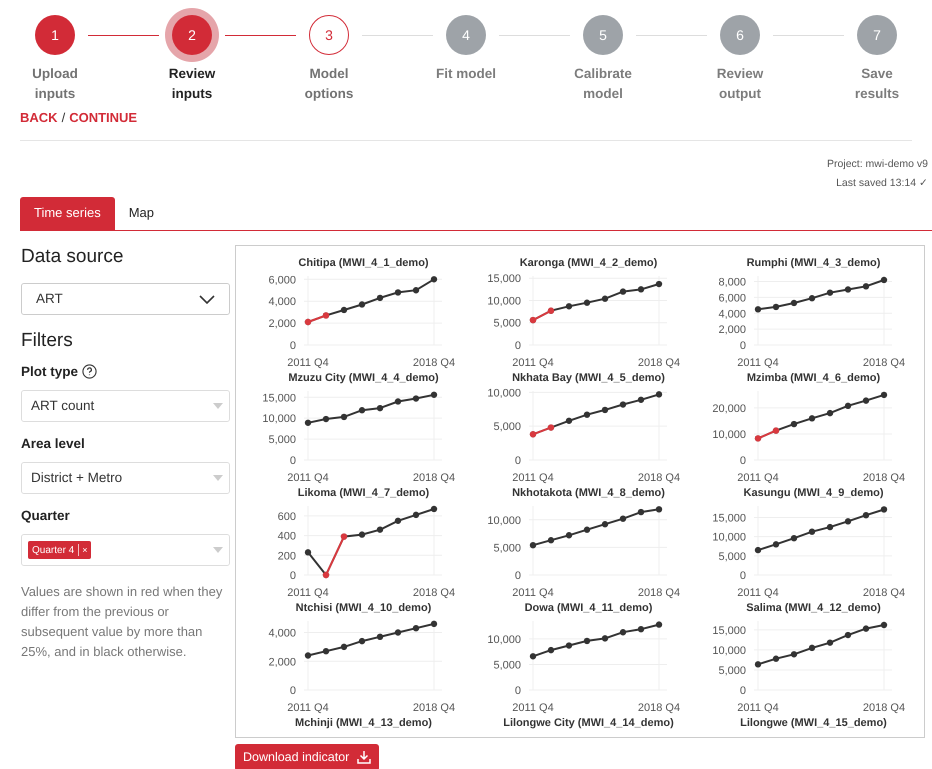 The width and height of the screenshot is (932, 769). Describe the element at coordinates (507, 664) in the screenshot. I see `axis-tick-label: 5,000` at that location.